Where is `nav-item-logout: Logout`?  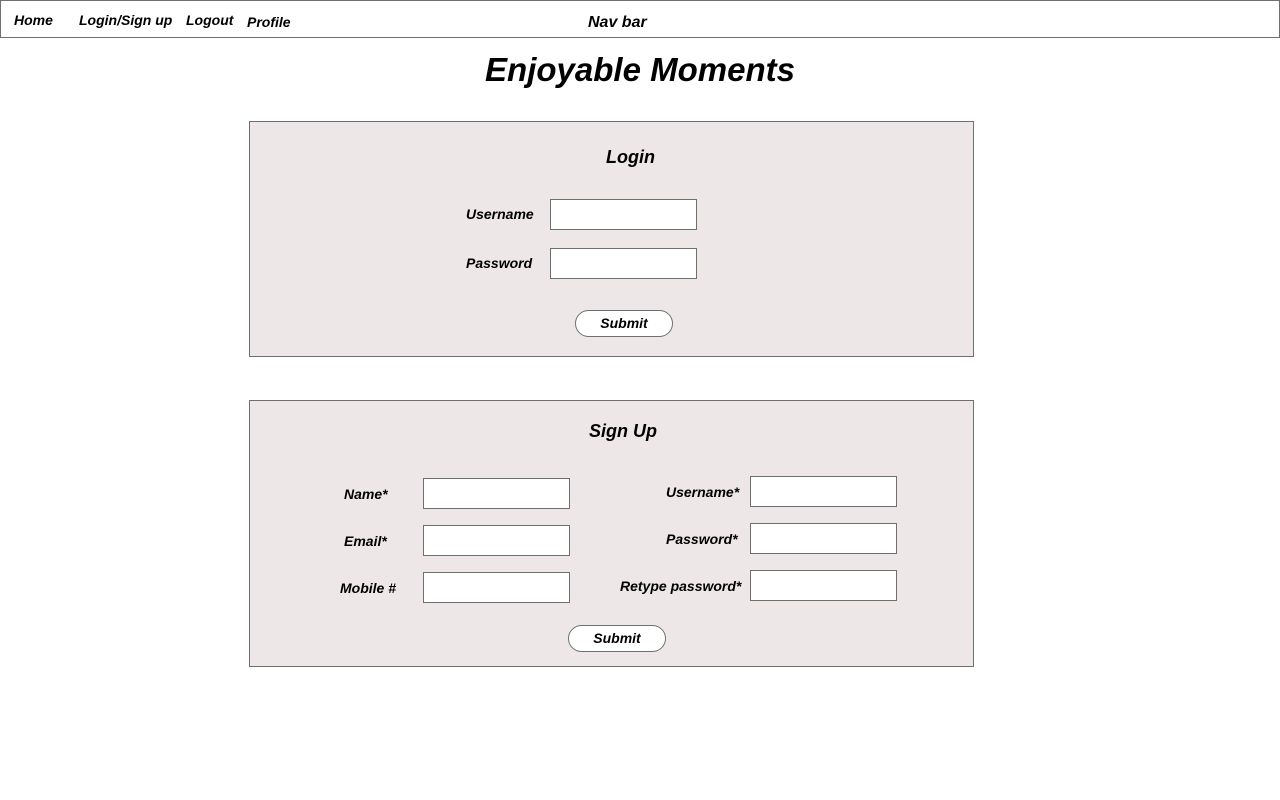
nav-item-logout: Logout is located at coordinates (209, 20).